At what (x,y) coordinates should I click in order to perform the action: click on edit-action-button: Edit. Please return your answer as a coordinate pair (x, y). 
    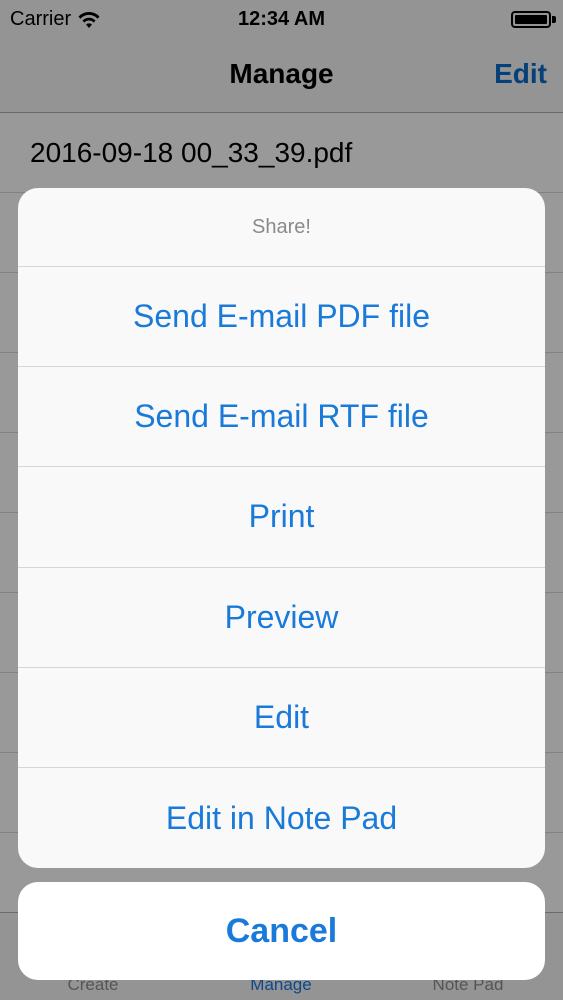
    Looking at the image, I should click on (281, 718).